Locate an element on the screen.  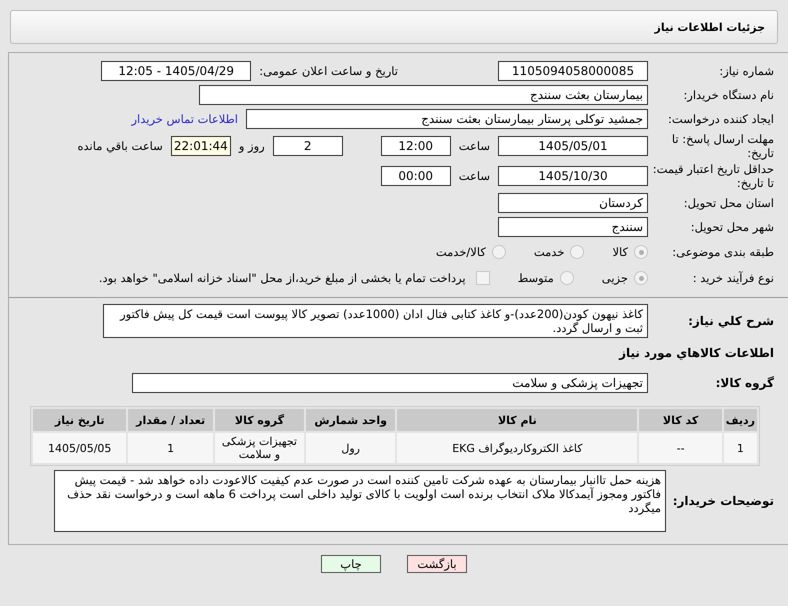
section-label: توضیحات خریدار: is located at coordinates (723, 501).